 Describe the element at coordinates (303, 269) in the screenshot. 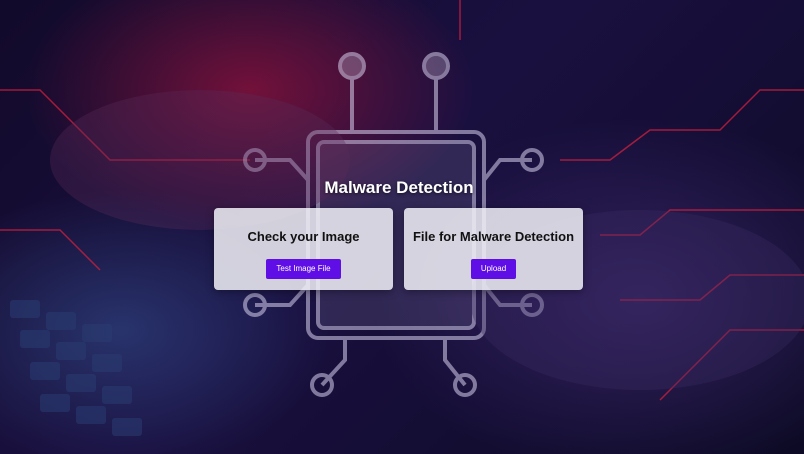

I see `test-image-file-button: Test Image File` at that location.